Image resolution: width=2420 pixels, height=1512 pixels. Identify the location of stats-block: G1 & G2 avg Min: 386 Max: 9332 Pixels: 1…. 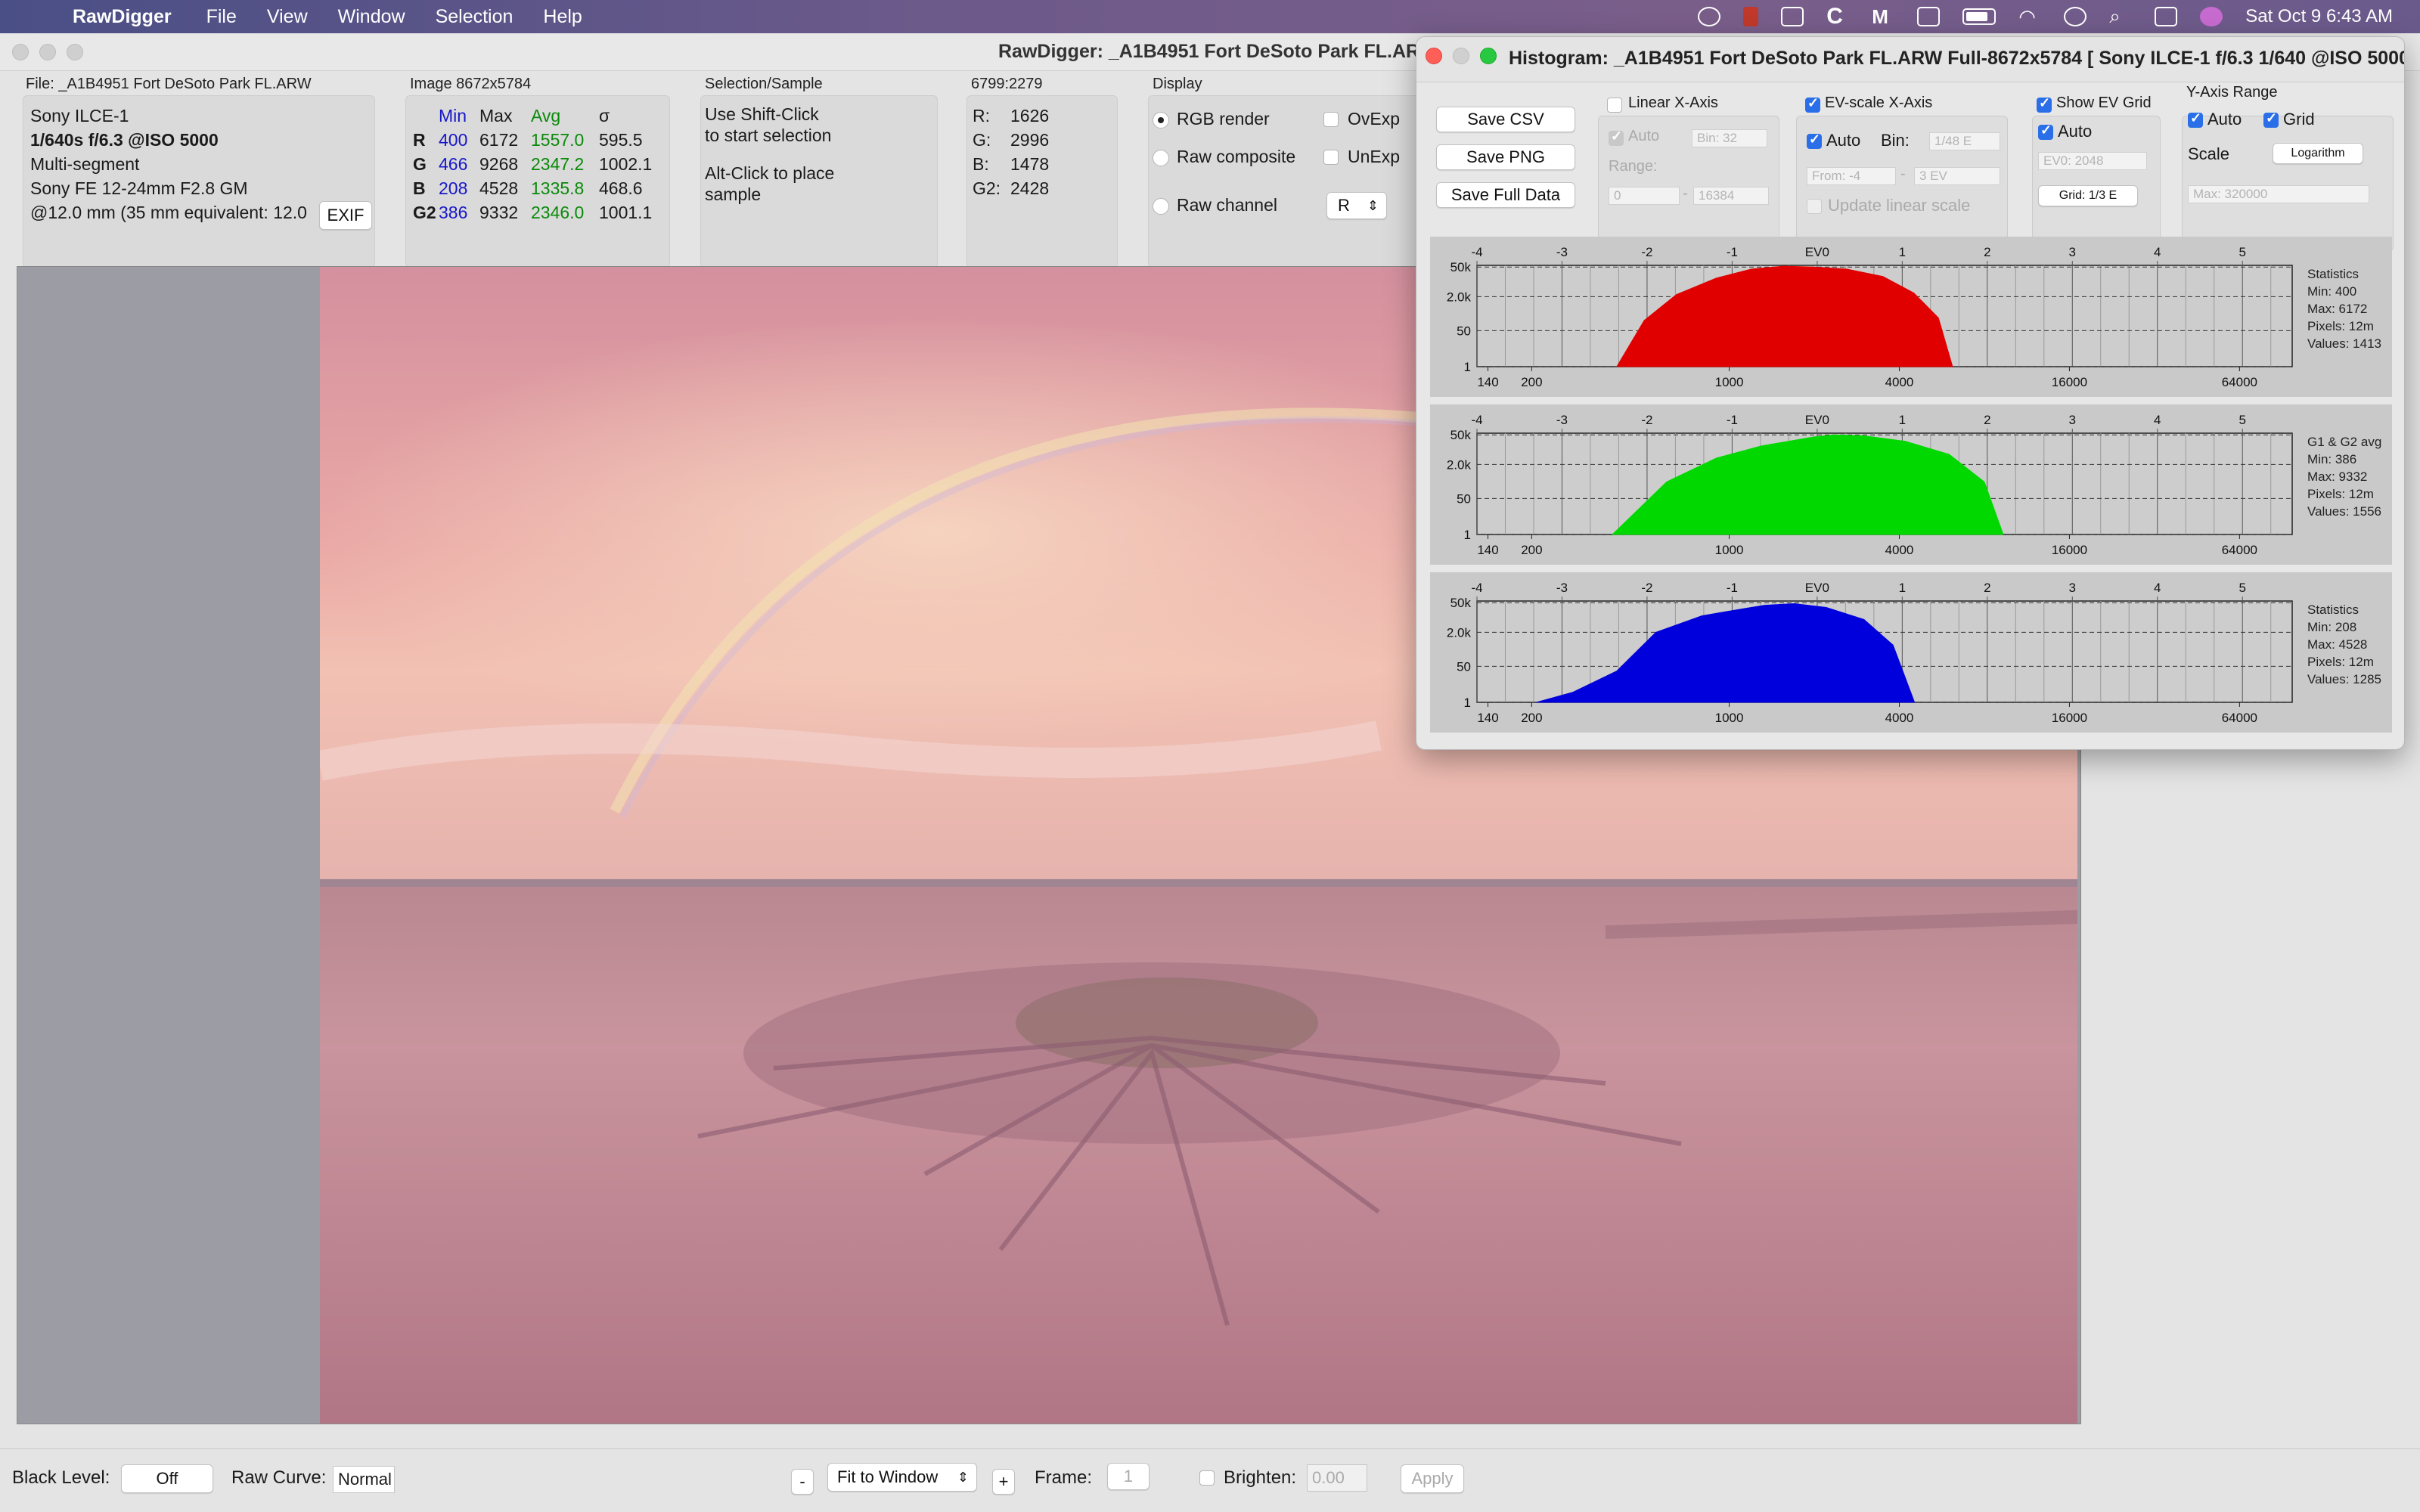
(2344, 476).